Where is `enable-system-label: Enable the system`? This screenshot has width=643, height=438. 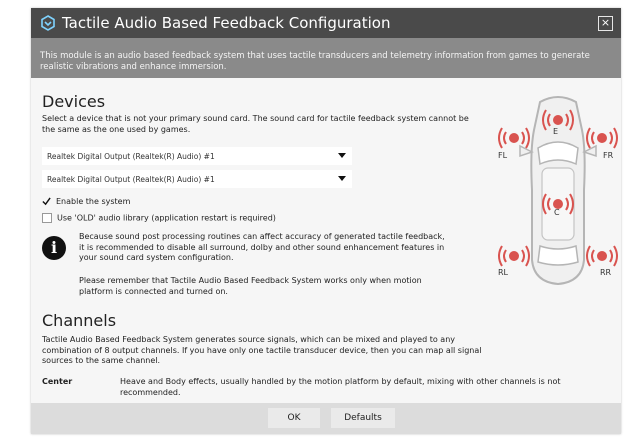 enable-system-label: Enable the system is located at coordinates (93, 201).